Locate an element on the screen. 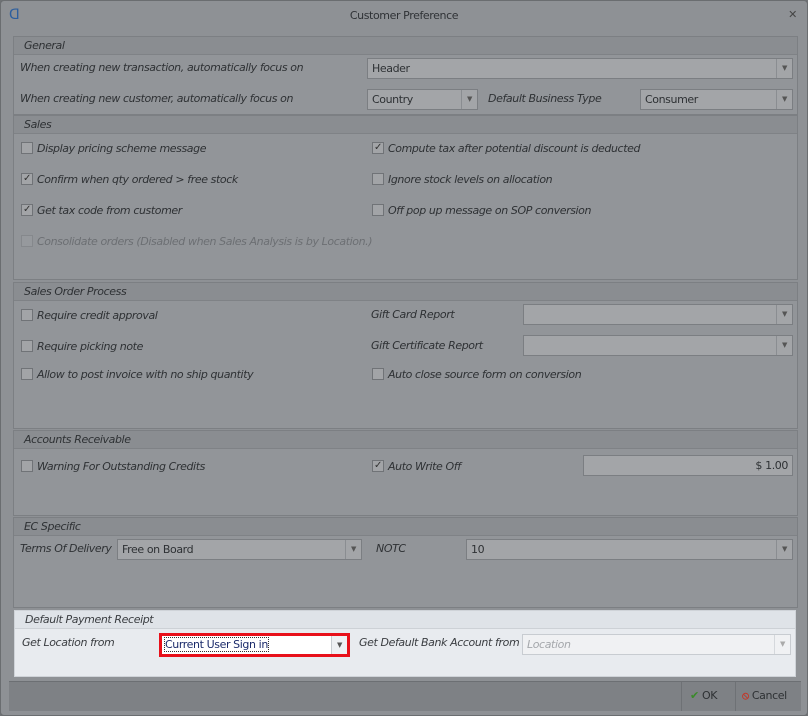  section-header: EC Specific is located at coordinates (405, 527).